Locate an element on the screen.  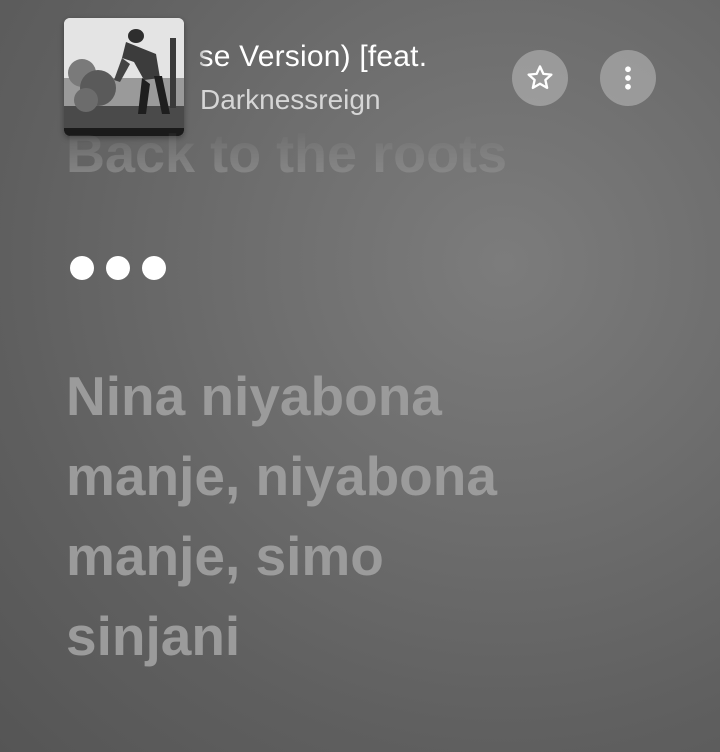
previous-lyric-line: Back to the roots is located at coordinates (286, 154).